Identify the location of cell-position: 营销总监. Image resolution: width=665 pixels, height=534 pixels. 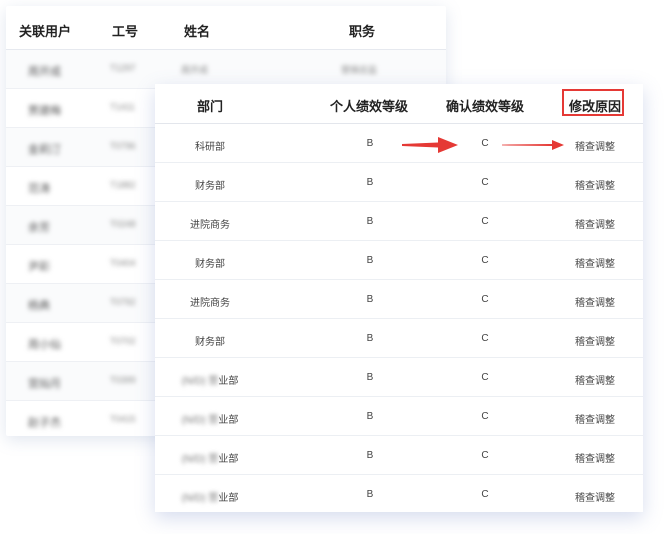
(359, 70).